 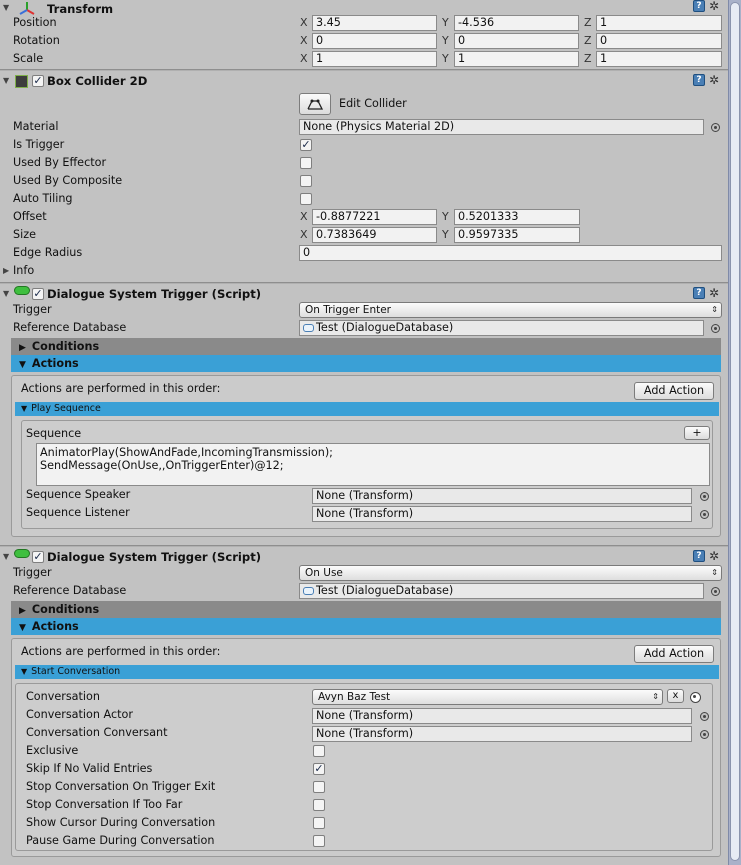 What do you see at coordinates (374, 41) in the screenshot?
I see `rotation-x-field: 0` at bounding box center [374, 41].